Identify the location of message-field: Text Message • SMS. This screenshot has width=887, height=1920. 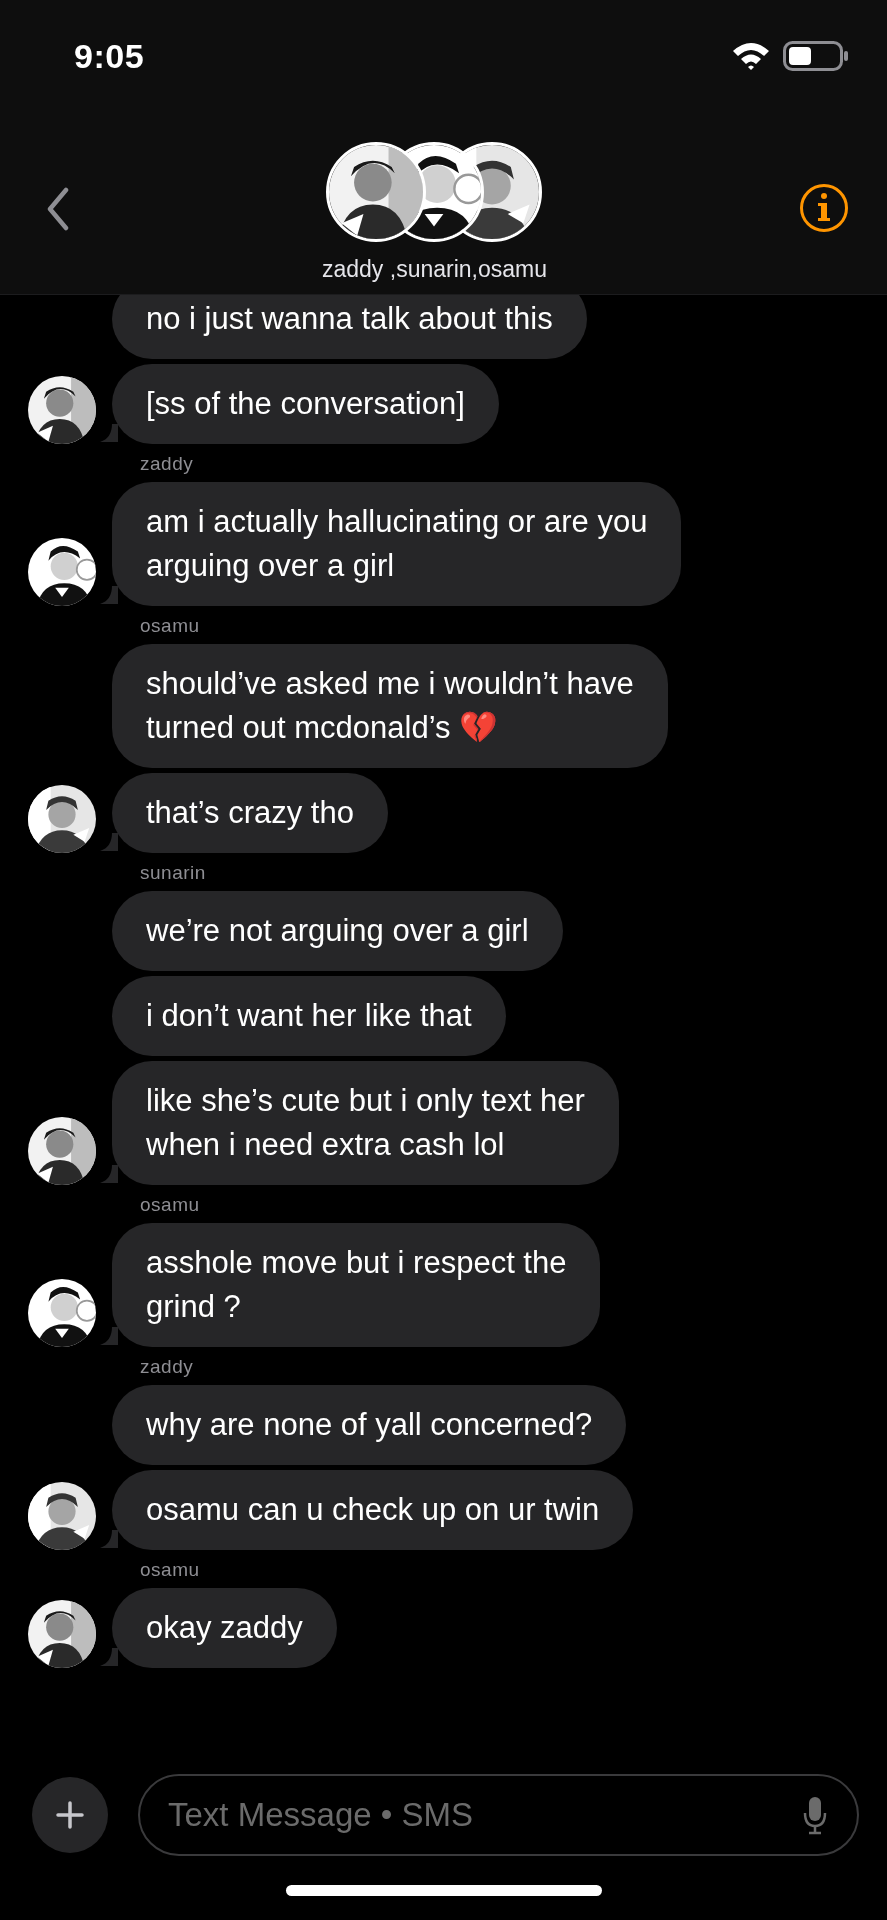
(498, 1815).